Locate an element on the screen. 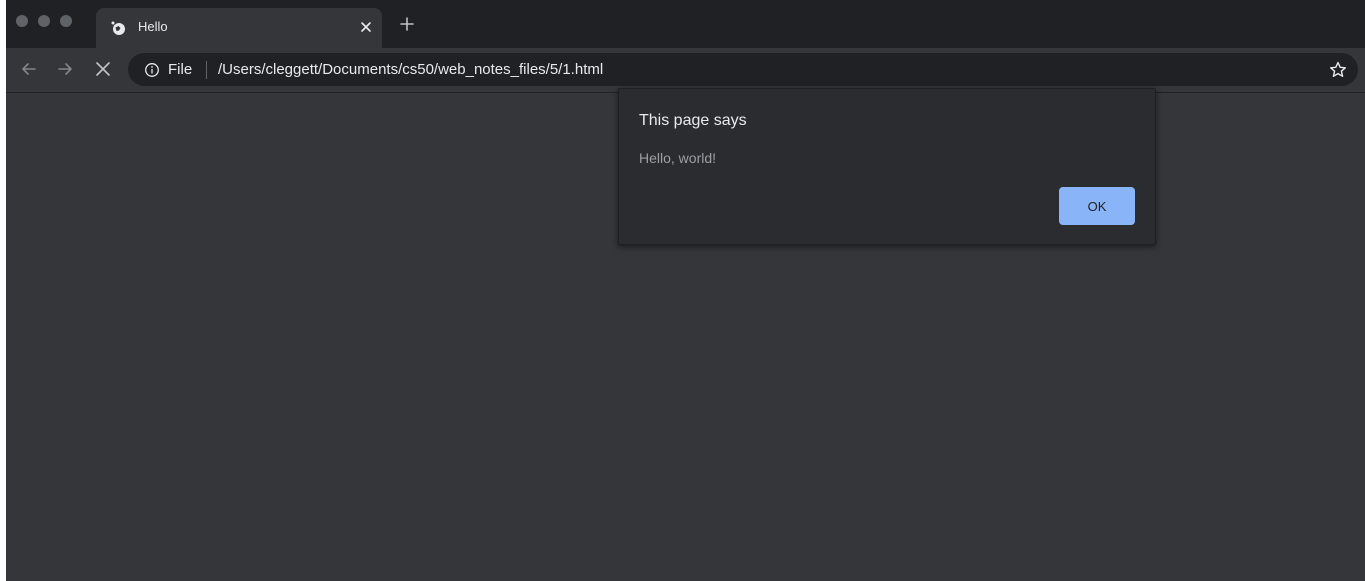  dialog-message: Hello, world! is located at coordinates (678, 158).